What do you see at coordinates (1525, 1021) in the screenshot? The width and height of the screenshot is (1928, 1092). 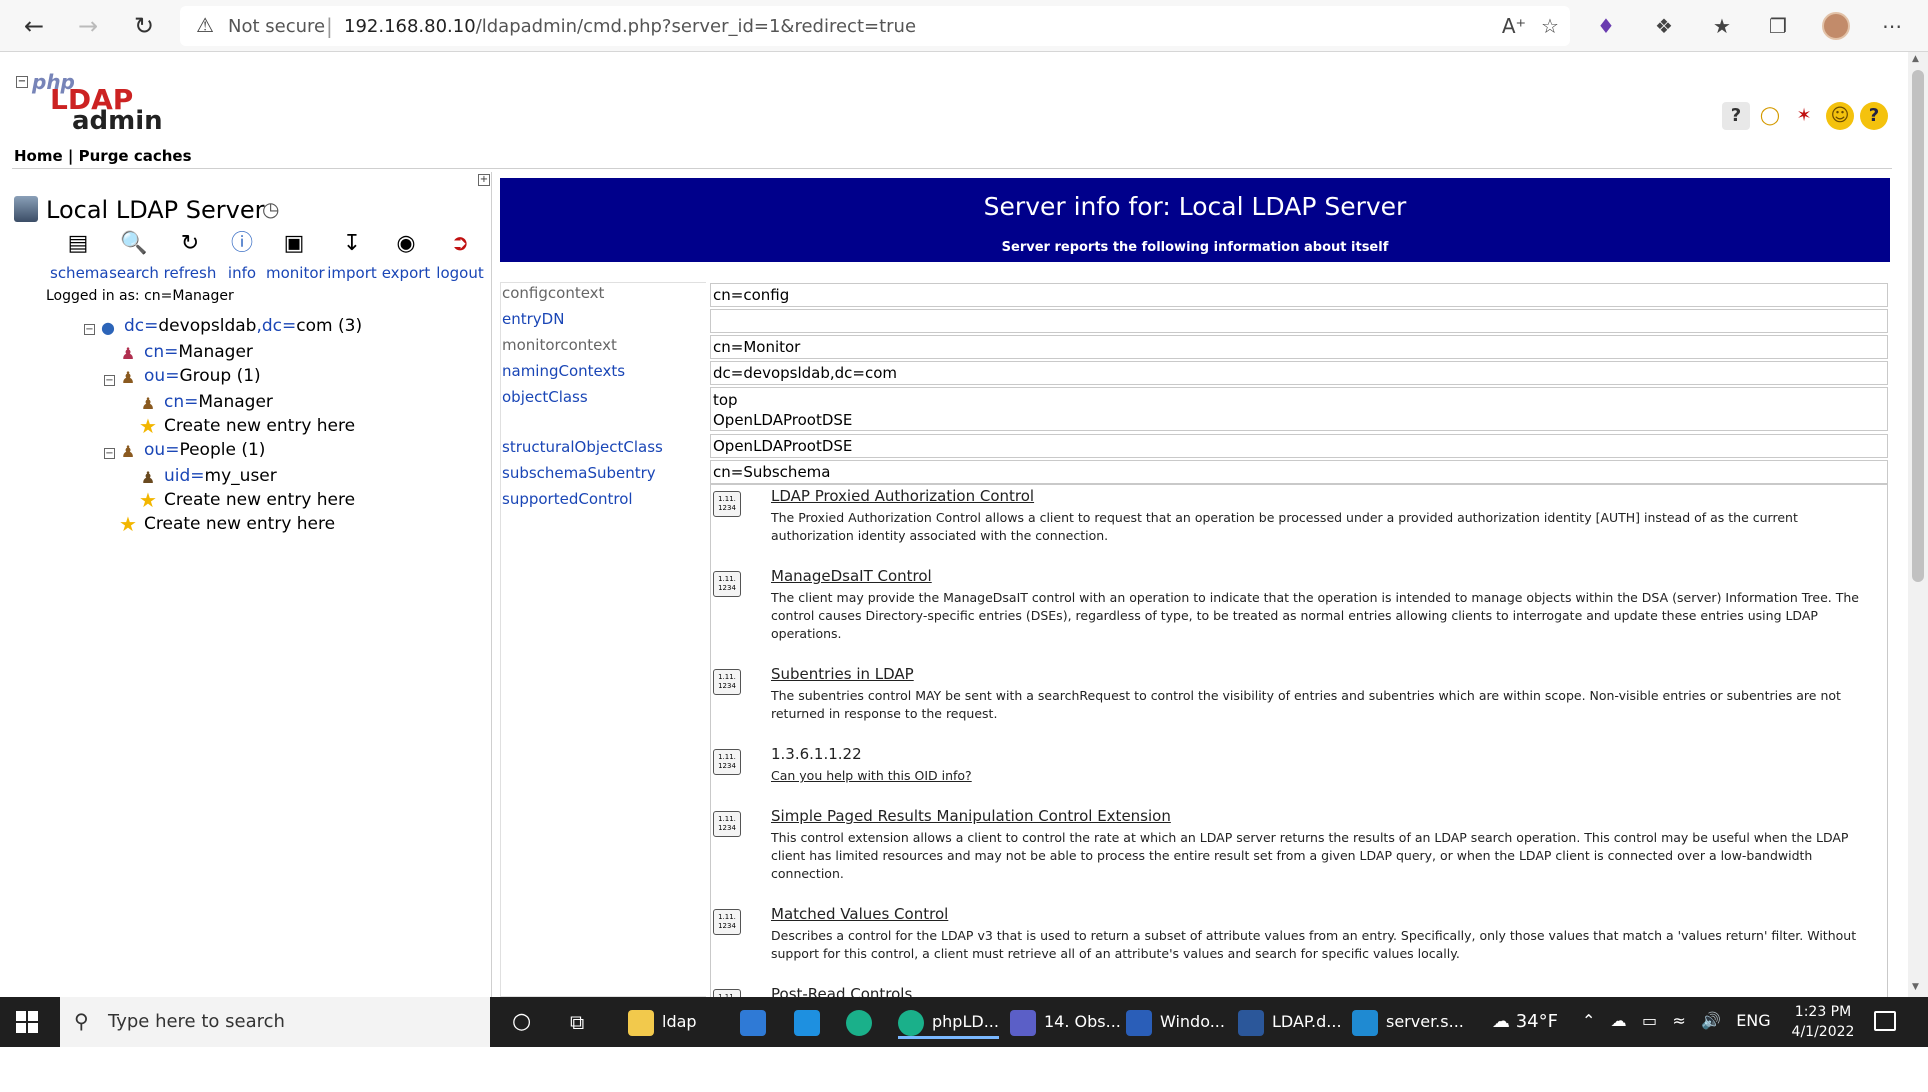 I see `weather-widget: ☁ 34°F` at bounding box center [1525, 1021].